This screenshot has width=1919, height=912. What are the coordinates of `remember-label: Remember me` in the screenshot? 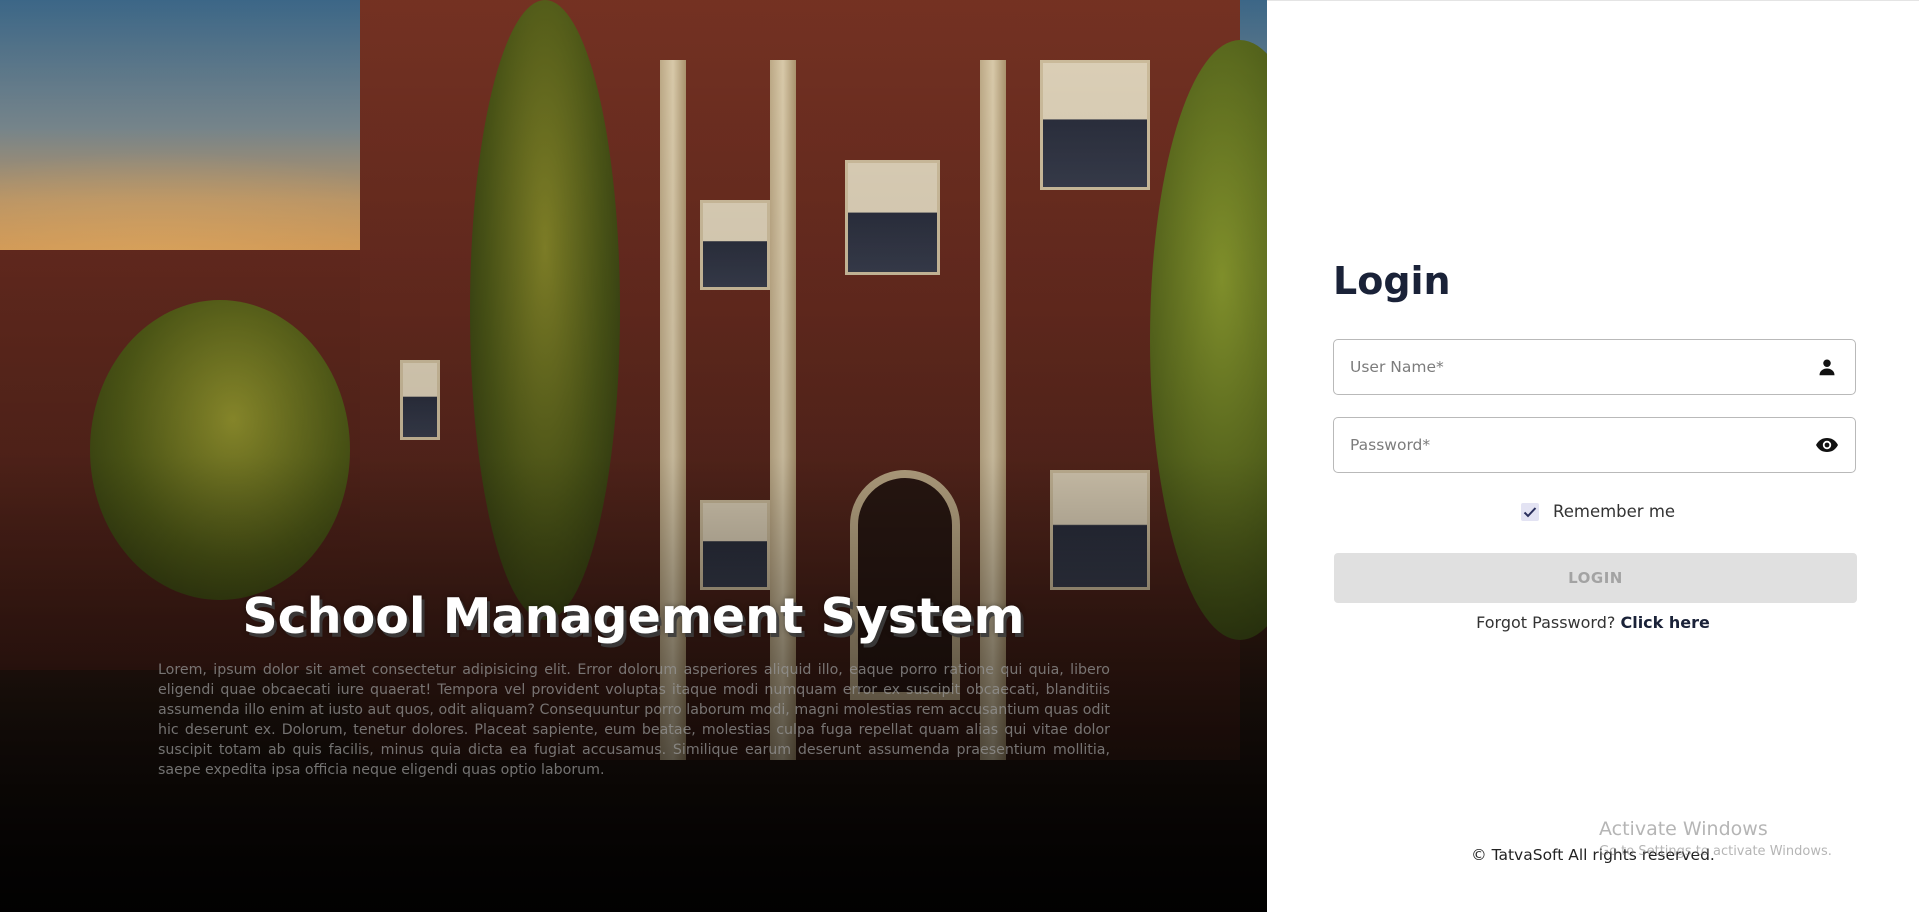 It's located at (1614, 511).